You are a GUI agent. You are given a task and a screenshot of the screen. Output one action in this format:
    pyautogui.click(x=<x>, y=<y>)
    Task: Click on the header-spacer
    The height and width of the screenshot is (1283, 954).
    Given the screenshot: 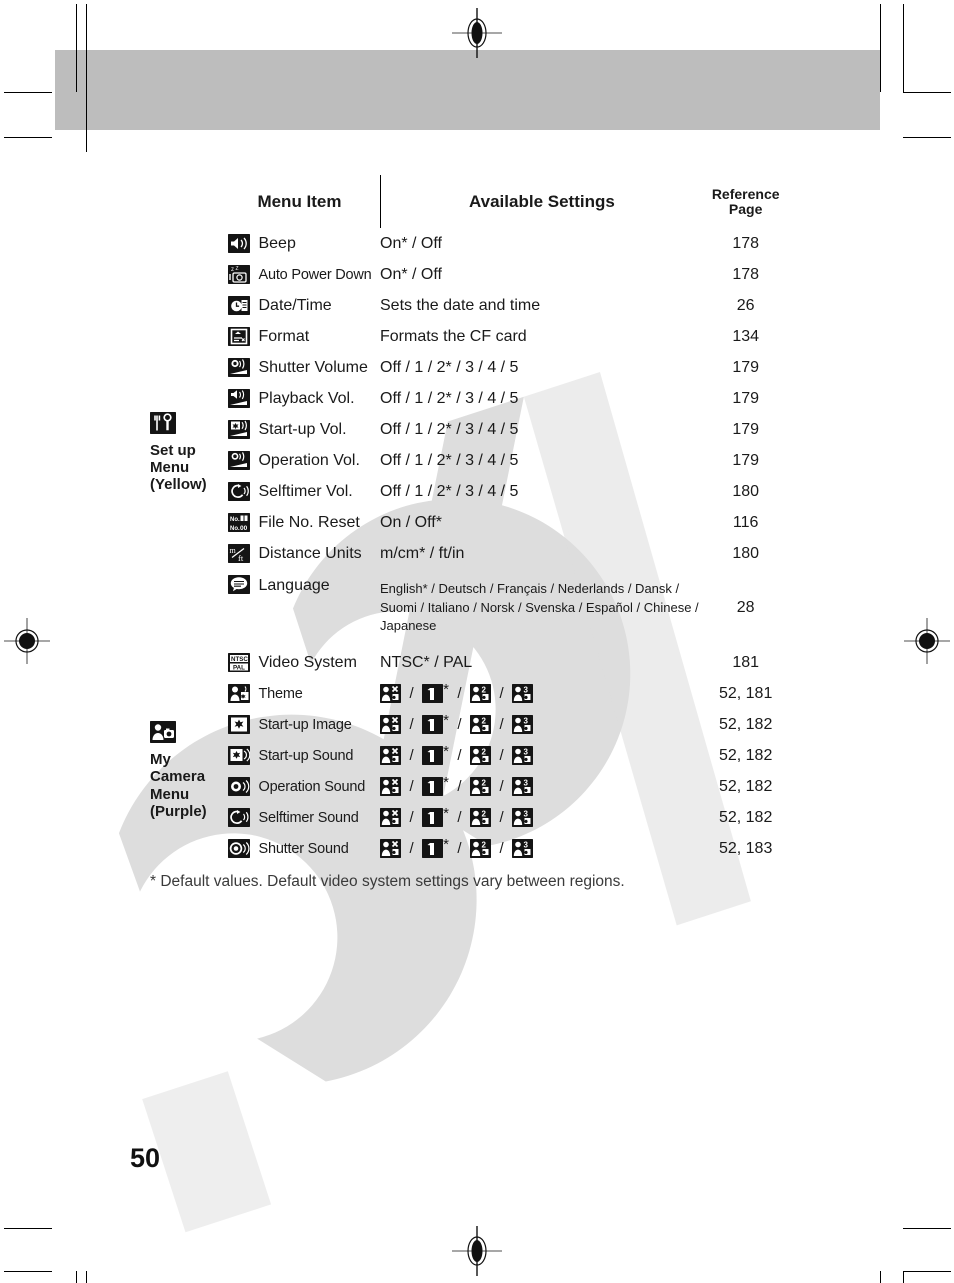 What is the action you would take?
    pyautogui.click(x=184, y=201)
    